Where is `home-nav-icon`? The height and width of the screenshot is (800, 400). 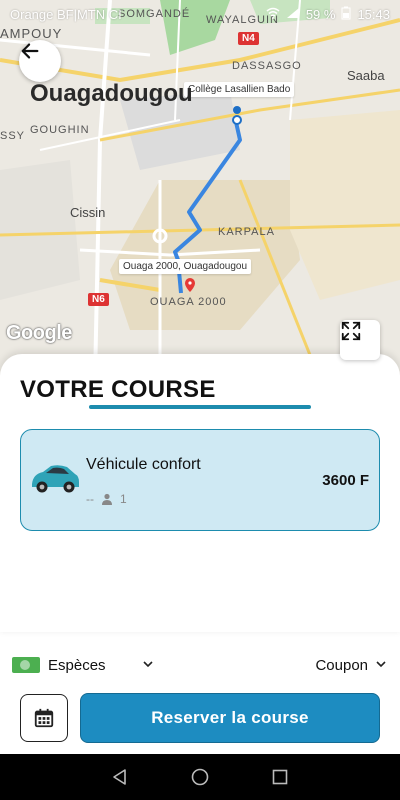
home-nav-icon is located at coordinates (200, 777).